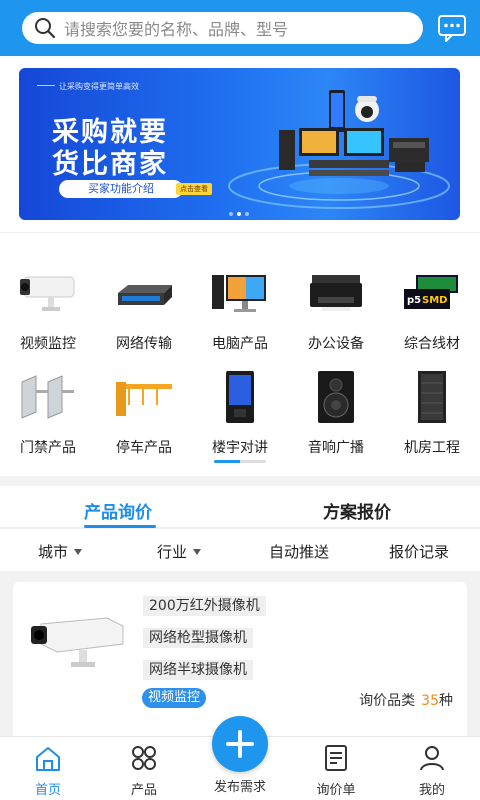 The image size is (480, 800). I want to click on tab-active-indicator, so click(120, 526).